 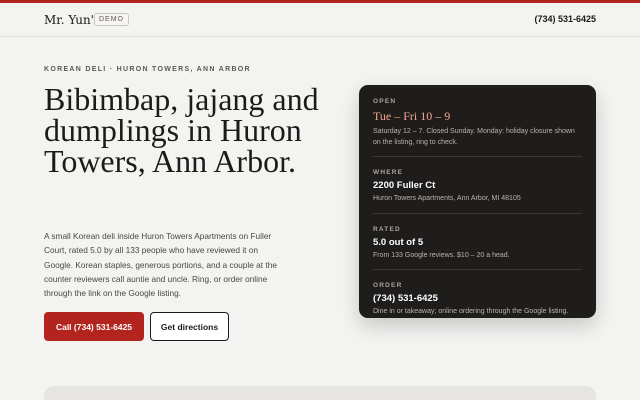 I want to click on info-open-hours: Tue – Fri 10 – 9, so click(x=412, y=116).